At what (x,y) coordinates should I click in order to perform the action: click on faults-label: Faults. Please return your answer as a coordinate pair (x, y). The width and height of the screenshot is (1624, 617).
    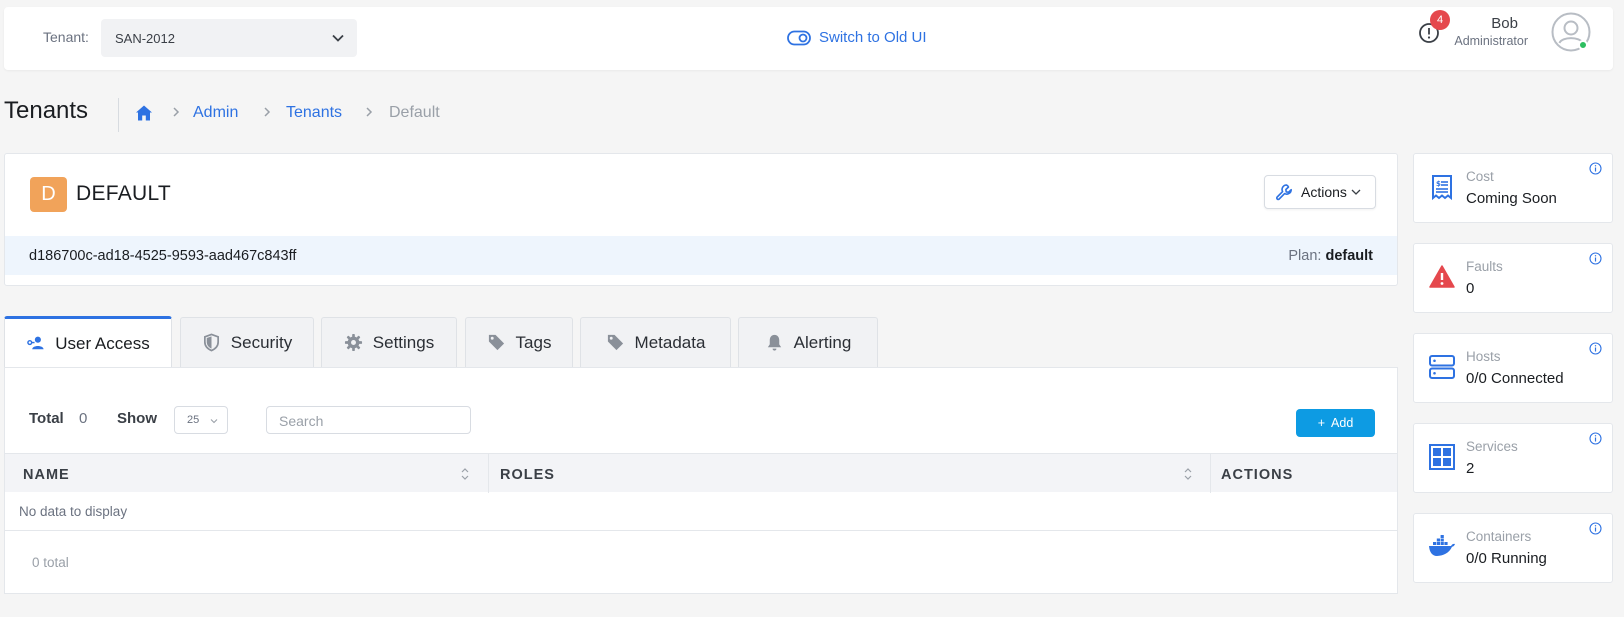
    Looking at the image, I should click on (1484, 266).